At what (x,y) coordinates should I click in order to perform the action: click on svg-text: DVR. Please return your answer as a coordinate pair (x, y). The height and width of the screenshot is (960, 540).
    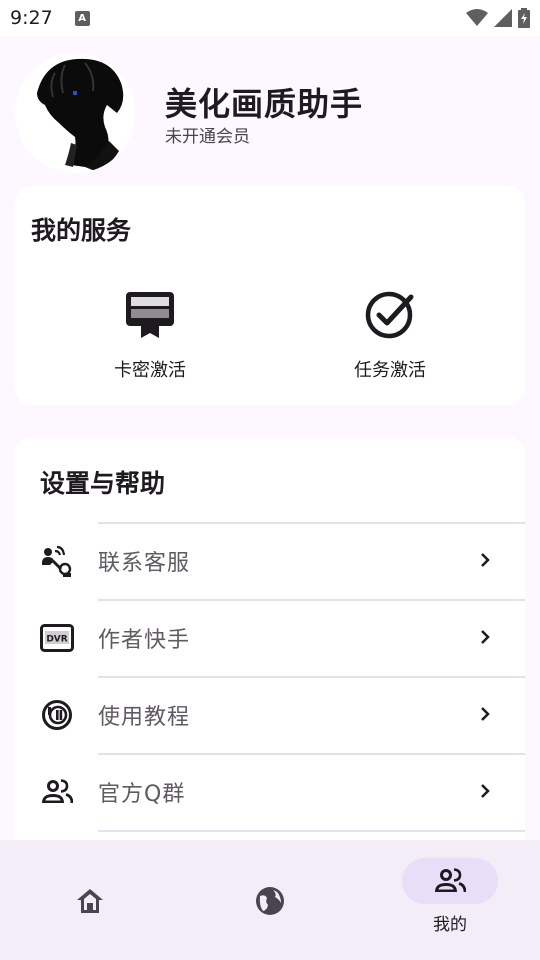
    Looking at the image, I should click on (56, 640).